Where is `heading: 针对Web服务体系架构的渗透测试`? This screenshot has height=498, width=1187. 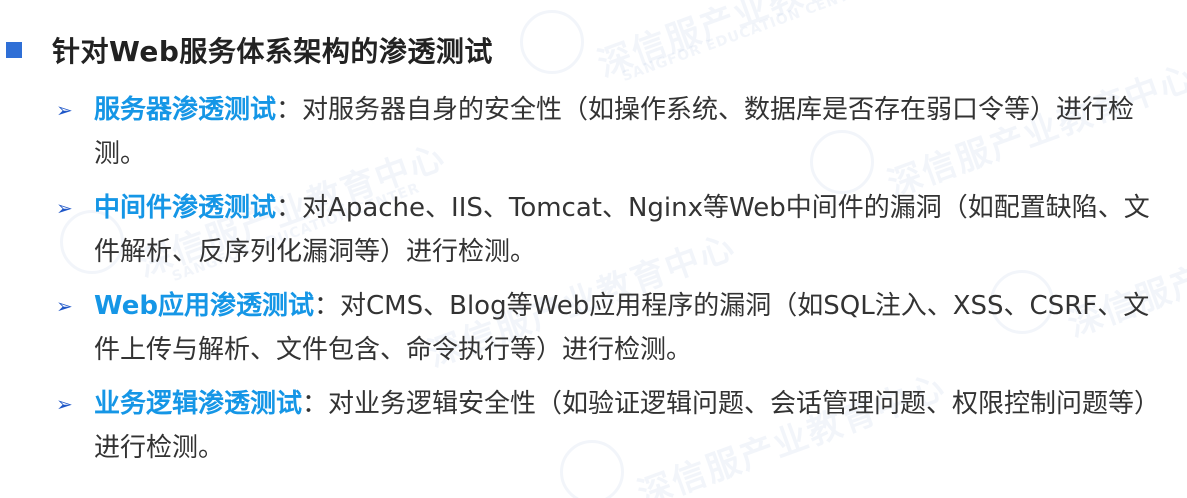 heading: 针对Web服务体系架构的渗透测试 is located at coordinates (246, 50).